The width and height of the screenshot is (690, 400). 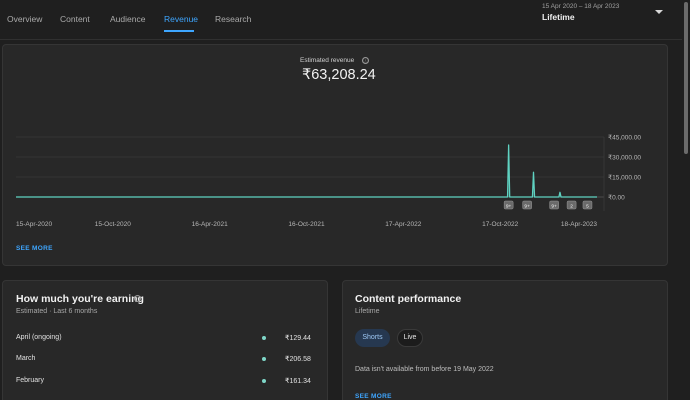 I want to click on chart-content-marker: 5, so click(x=587, y=204).